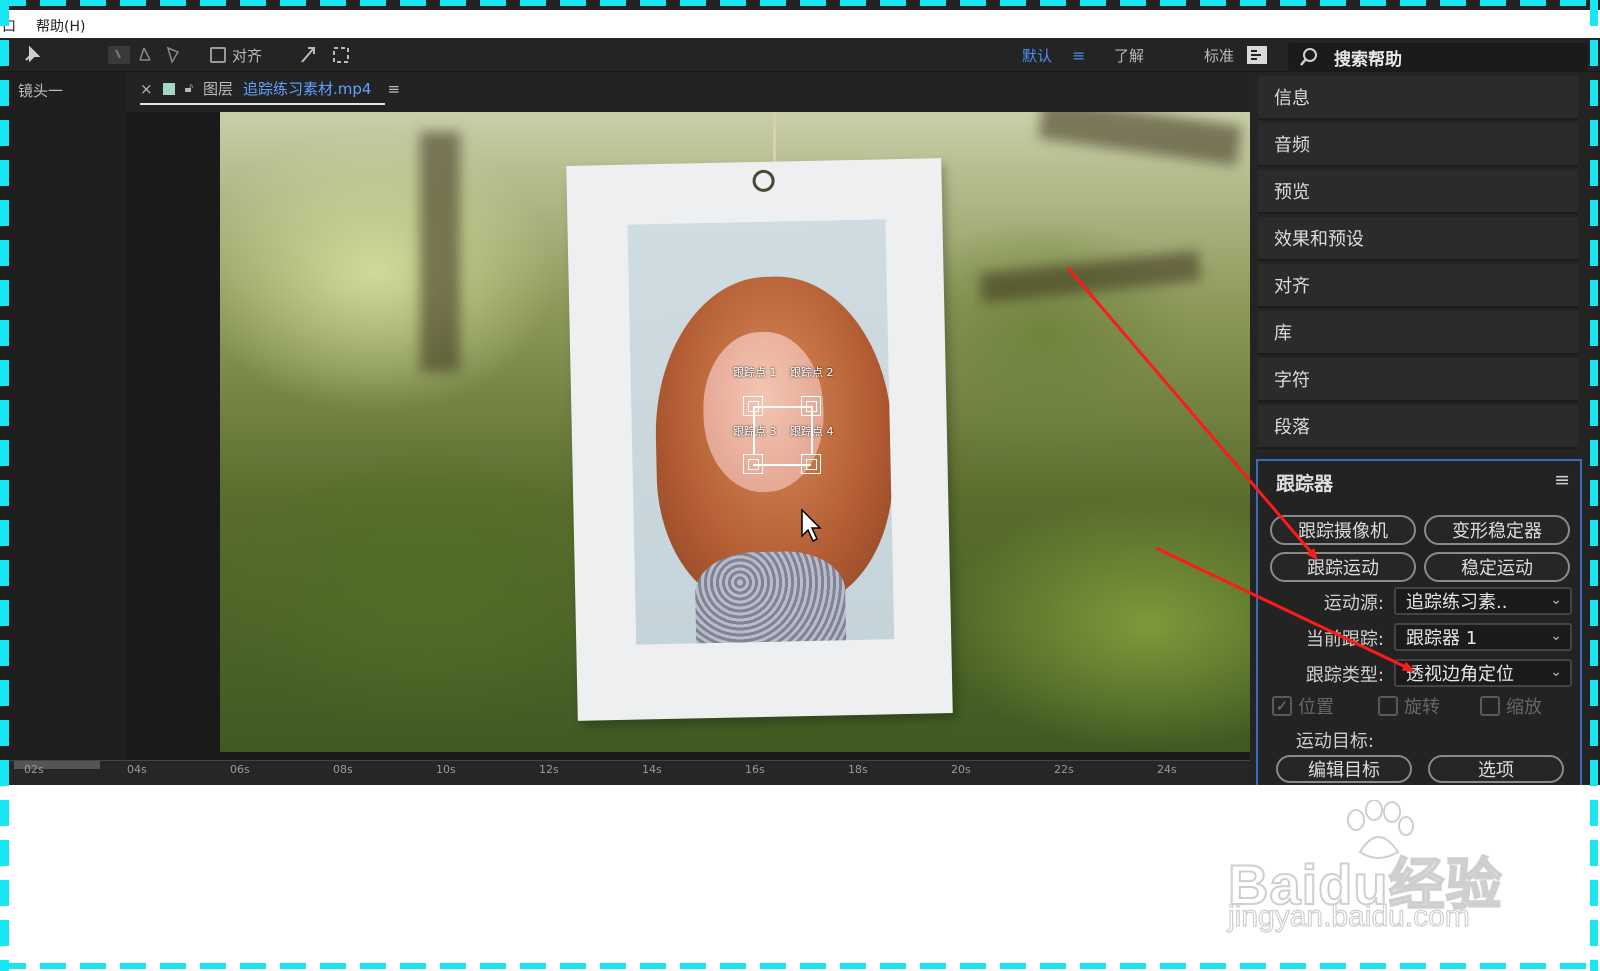  What do you see at coordinates (1438, 57) in the screenshot?
I see `search-help-field: 搜索帮助` at bounding box center [1438, 57].